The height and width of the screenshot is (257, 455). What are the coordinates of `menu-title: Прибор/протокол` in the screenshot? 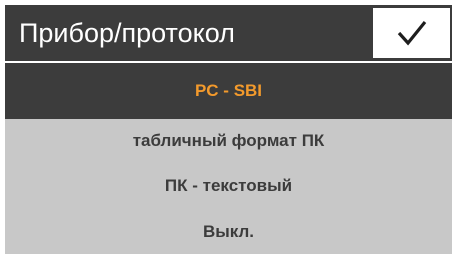 It's located at (127, 33).